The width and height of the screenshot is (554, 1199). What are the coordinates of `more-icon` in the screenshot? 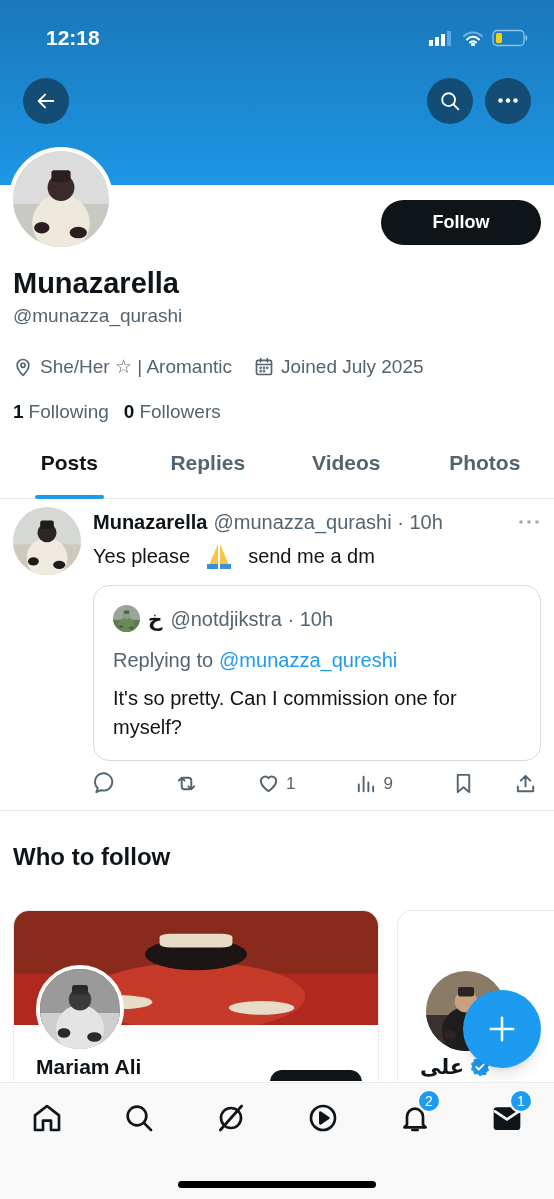 It's located at (508, 100).